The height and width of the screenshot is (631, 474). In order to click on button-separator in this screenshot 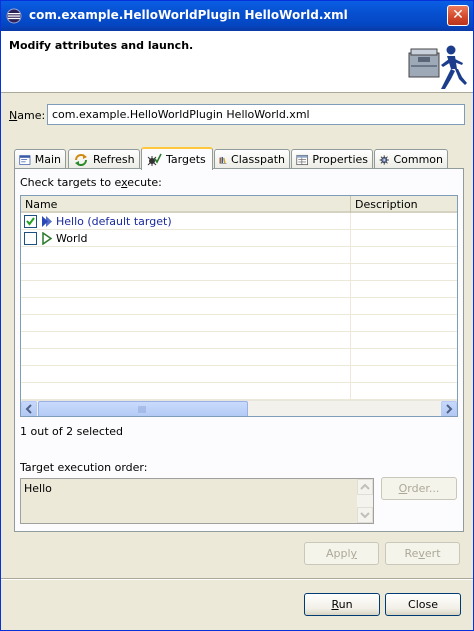, I will do `click(237, 579)`.